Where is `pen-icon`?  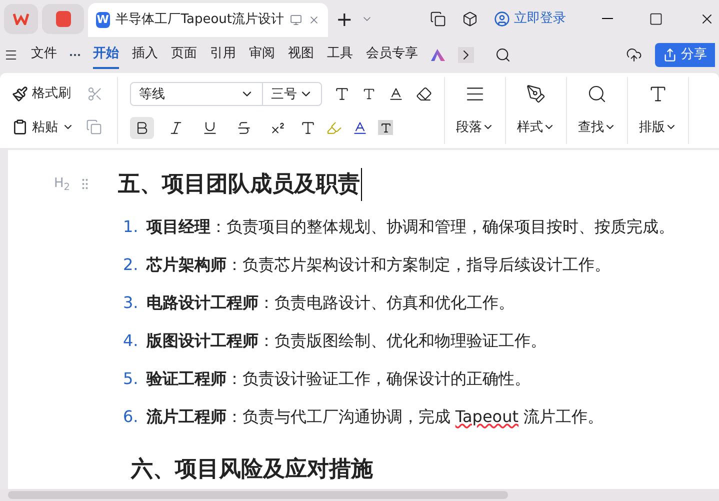 pen-icon is located at coordinates (536, 94).